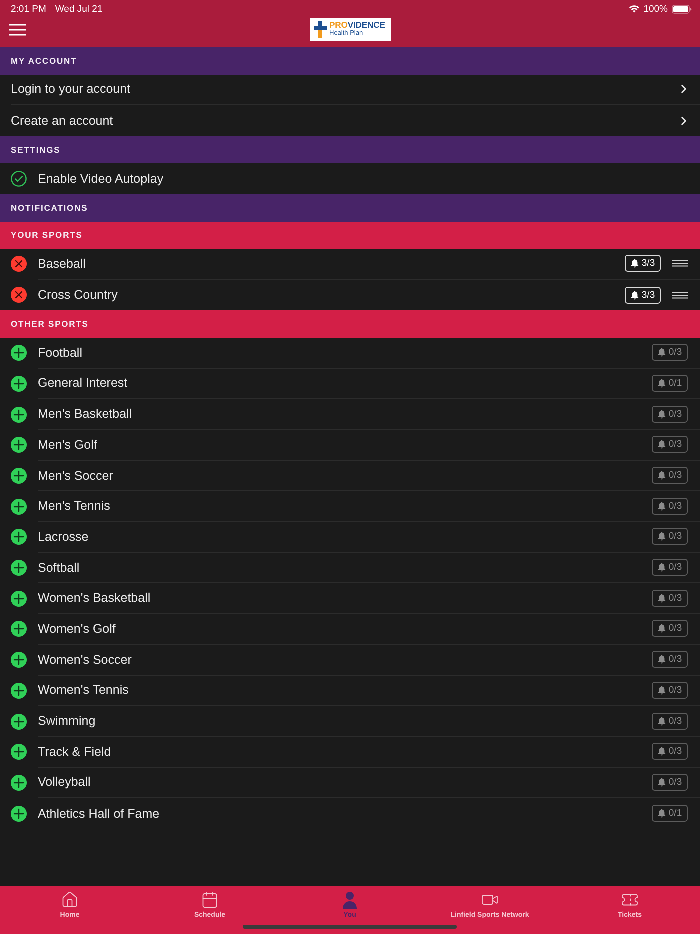 The height and width of the screenshot is (934, 700). I want to click on sport-name: General Interest, so click(83, 383).